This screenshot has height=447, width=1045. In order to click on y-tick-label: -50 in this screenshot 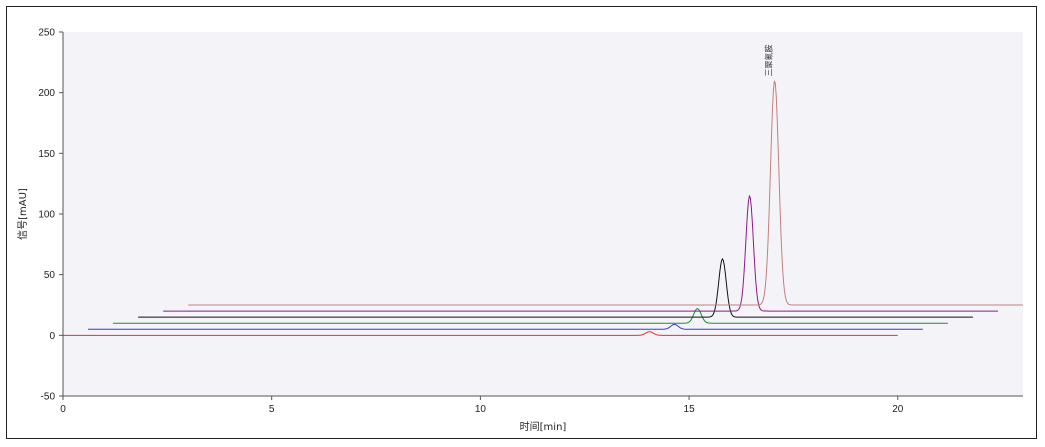, I will do `click(48, 397)`.